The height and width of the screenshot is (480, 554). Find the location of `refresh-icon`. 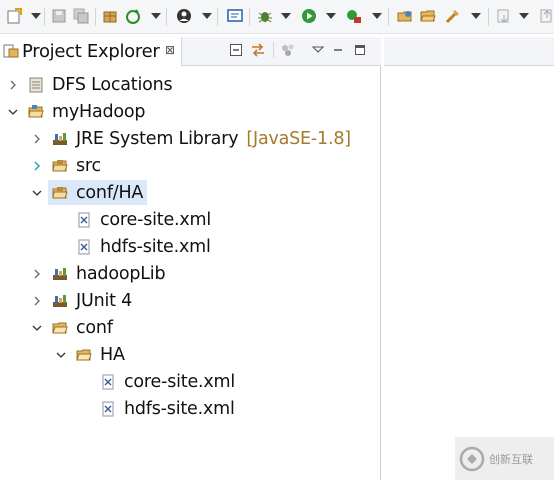

refresh-icon is located at coordinates (133, 16).